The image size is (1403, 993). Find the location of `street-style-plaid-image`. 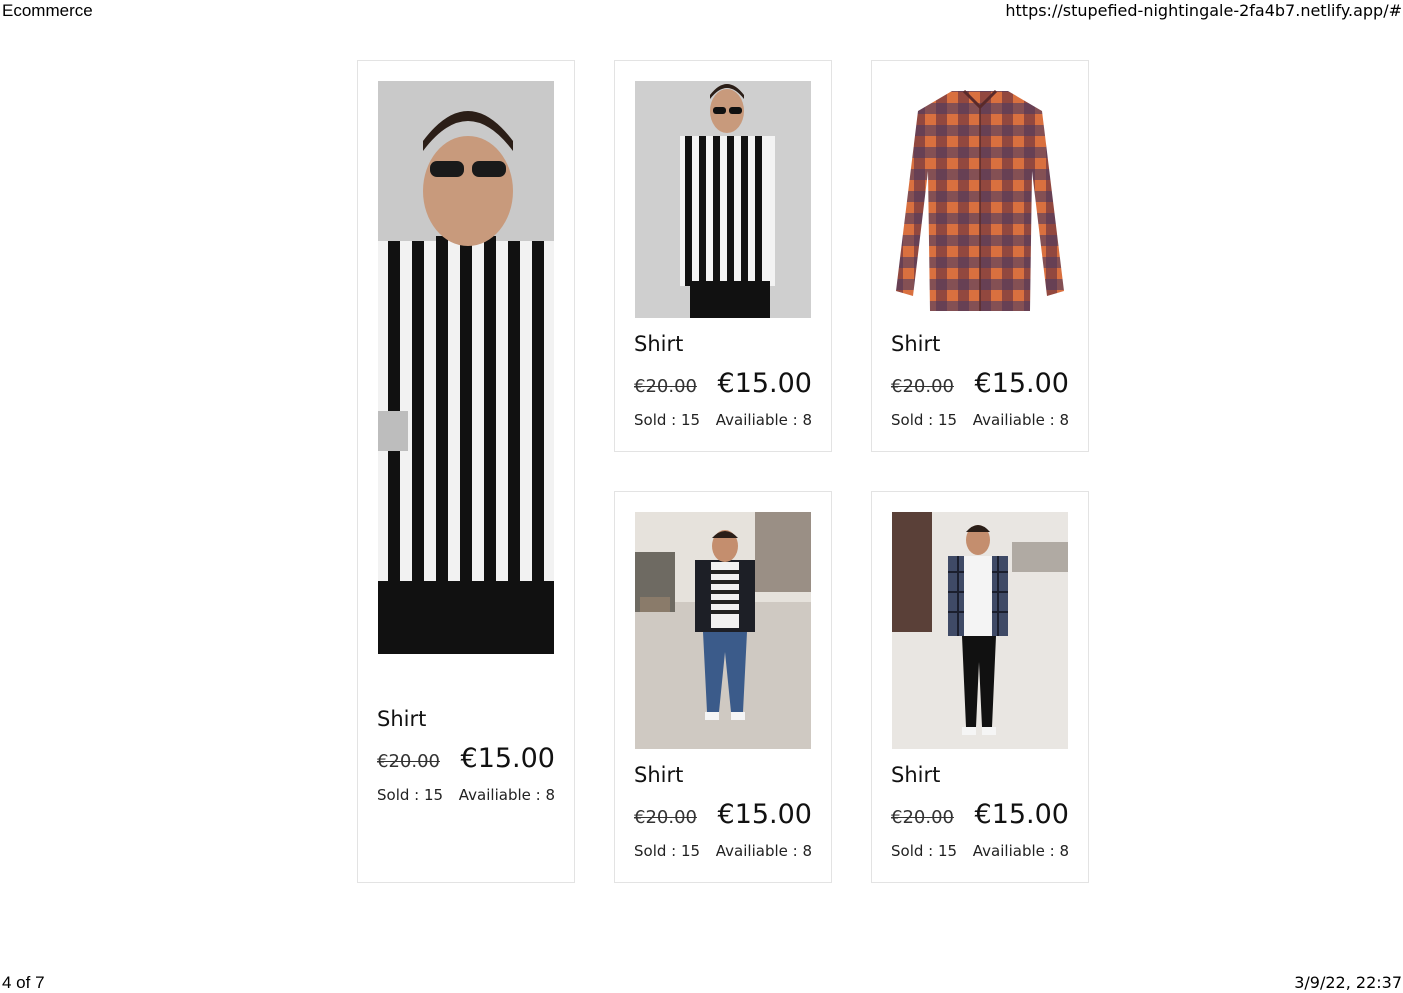

street-style-plaid-image is located at coordinates (980, 630).